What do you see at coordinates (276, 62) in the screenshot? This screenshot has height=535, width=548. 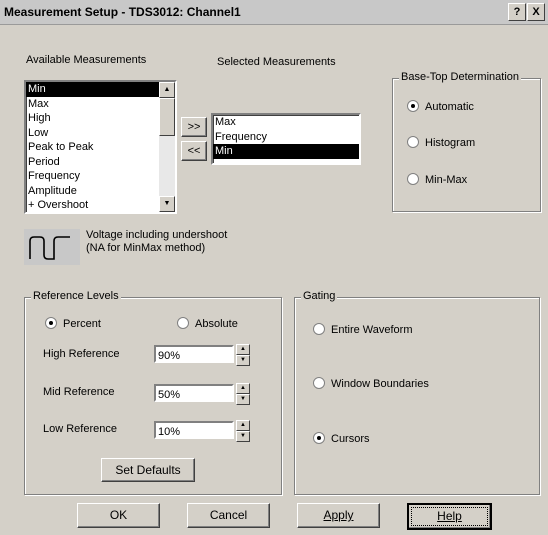 I see `selected-measurements-label: Selected Measurements` at bounding box center [276, 62].